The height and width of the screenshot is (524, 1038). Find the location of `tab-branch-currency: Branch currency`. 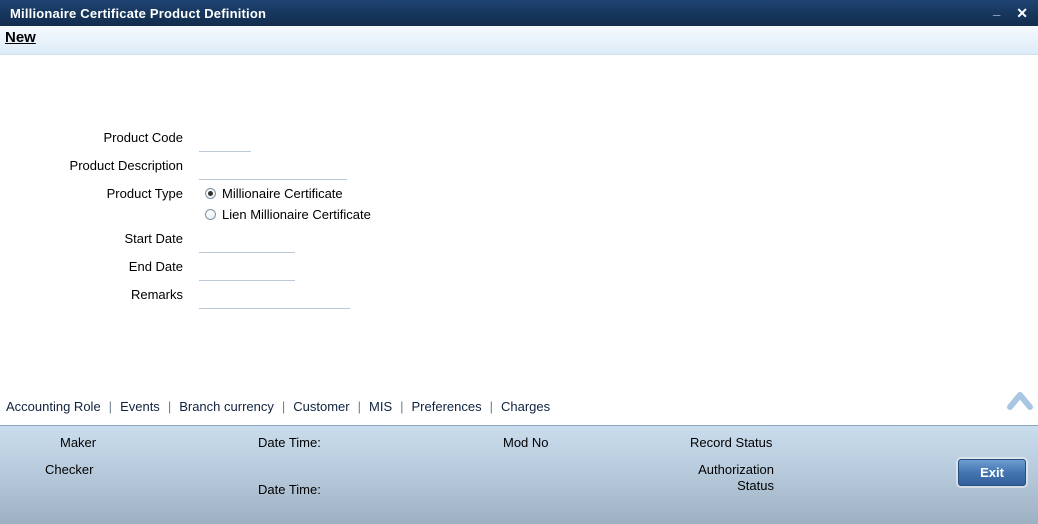

tab-branch-currency: Branch currency is located at coordinates (226, 406).